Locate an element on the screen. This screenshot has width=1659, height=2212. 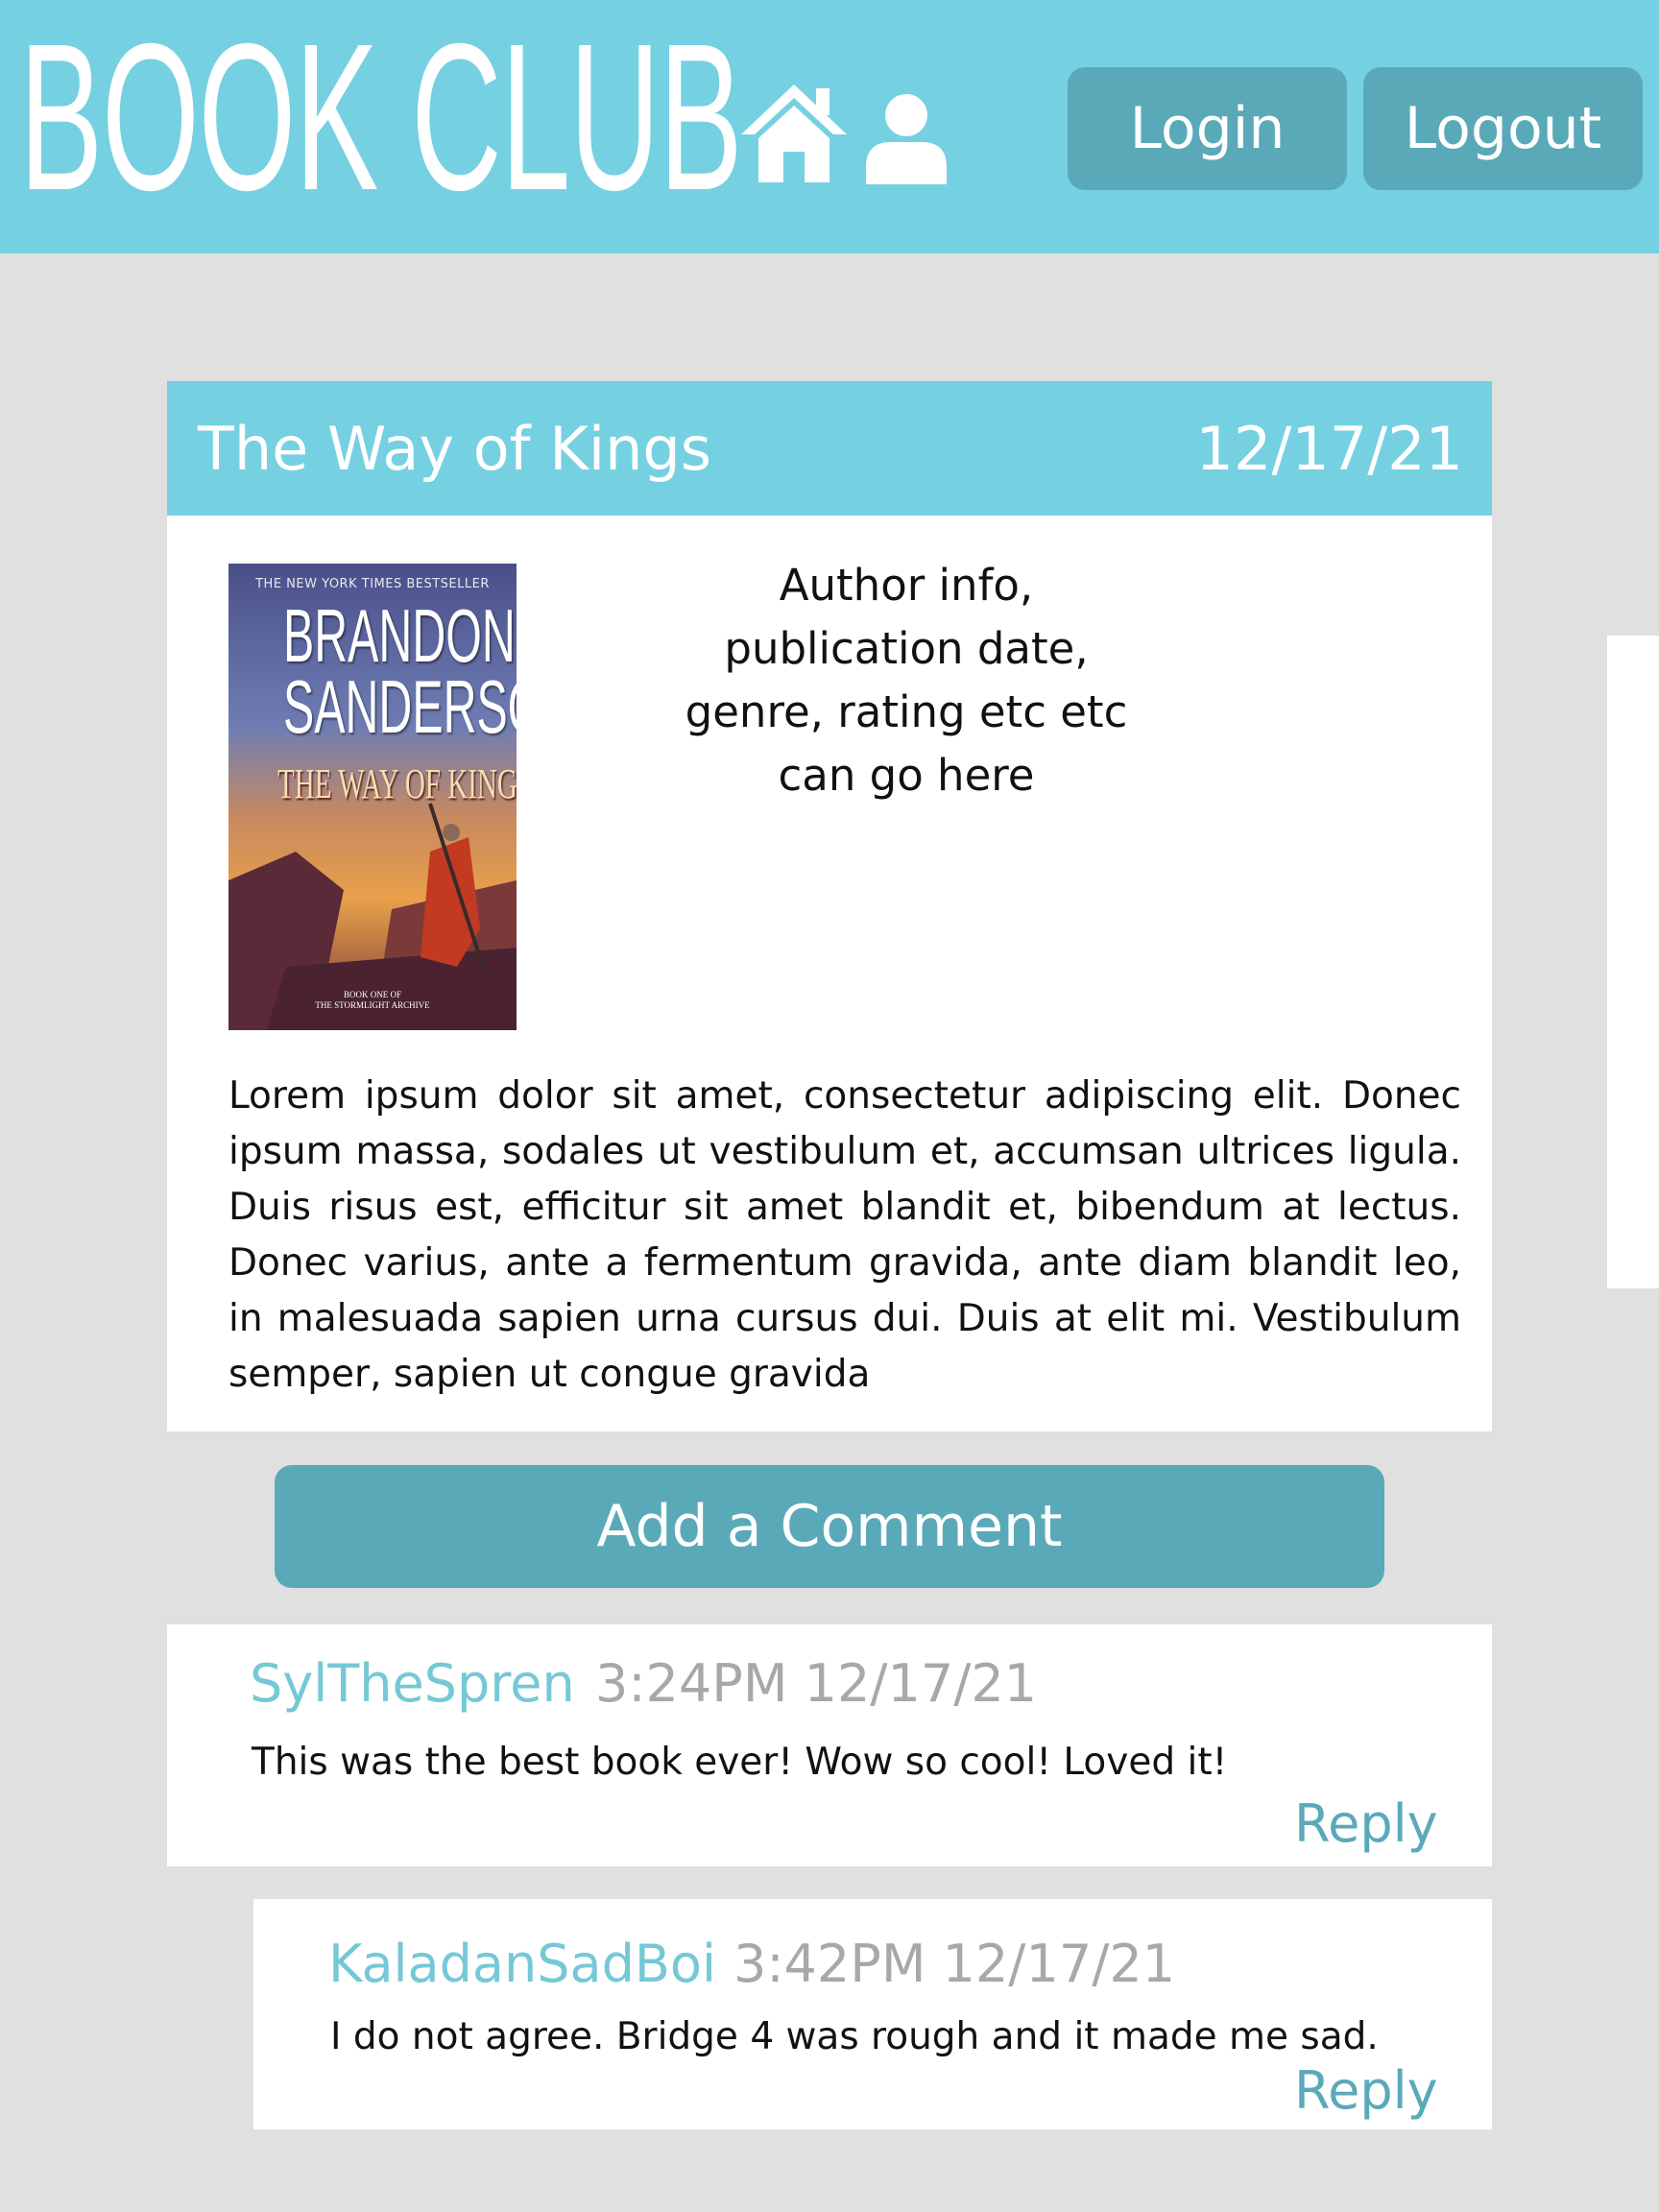
cover-title: THE WAY OF KINGS is located at coordinates (397, 783).